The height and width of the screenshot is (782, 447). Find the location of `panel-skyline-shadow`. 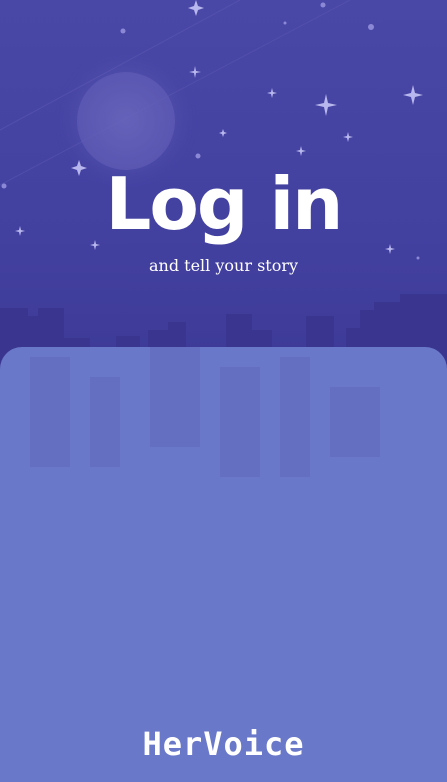

panel-skyline-shadow is located at coordinates (205, 412).